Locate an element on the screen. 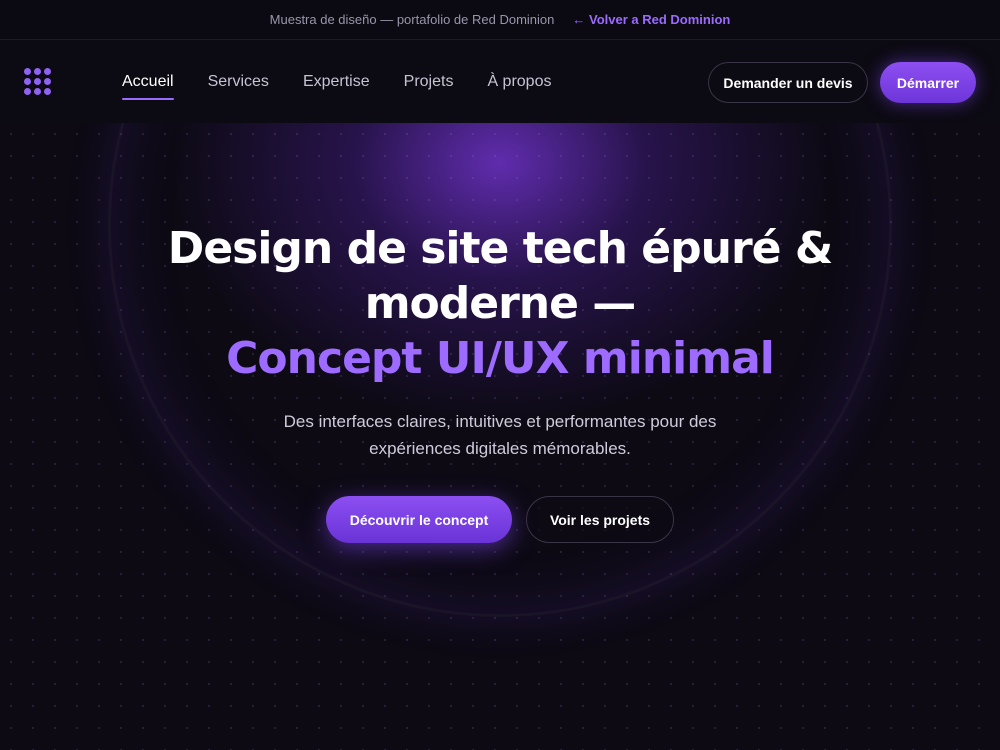  hero-title-line-2: moderne — is located at coordinates (500, 303).